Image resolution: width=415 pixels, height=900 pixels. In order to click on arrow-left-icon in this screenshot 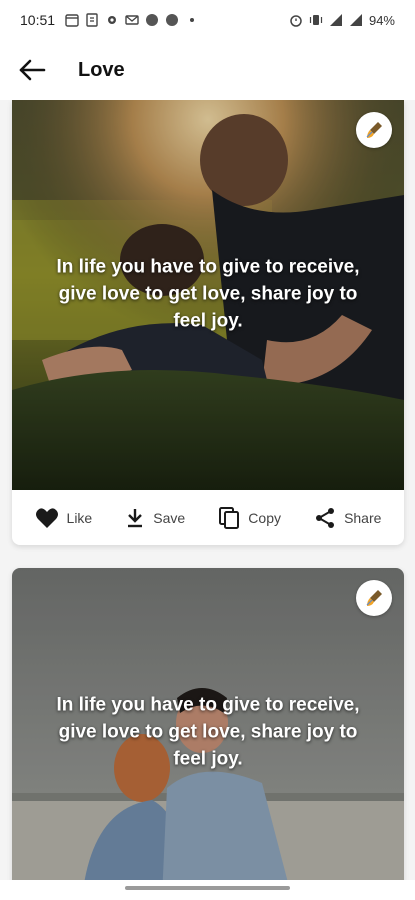, I will do `click(32, 70)`.